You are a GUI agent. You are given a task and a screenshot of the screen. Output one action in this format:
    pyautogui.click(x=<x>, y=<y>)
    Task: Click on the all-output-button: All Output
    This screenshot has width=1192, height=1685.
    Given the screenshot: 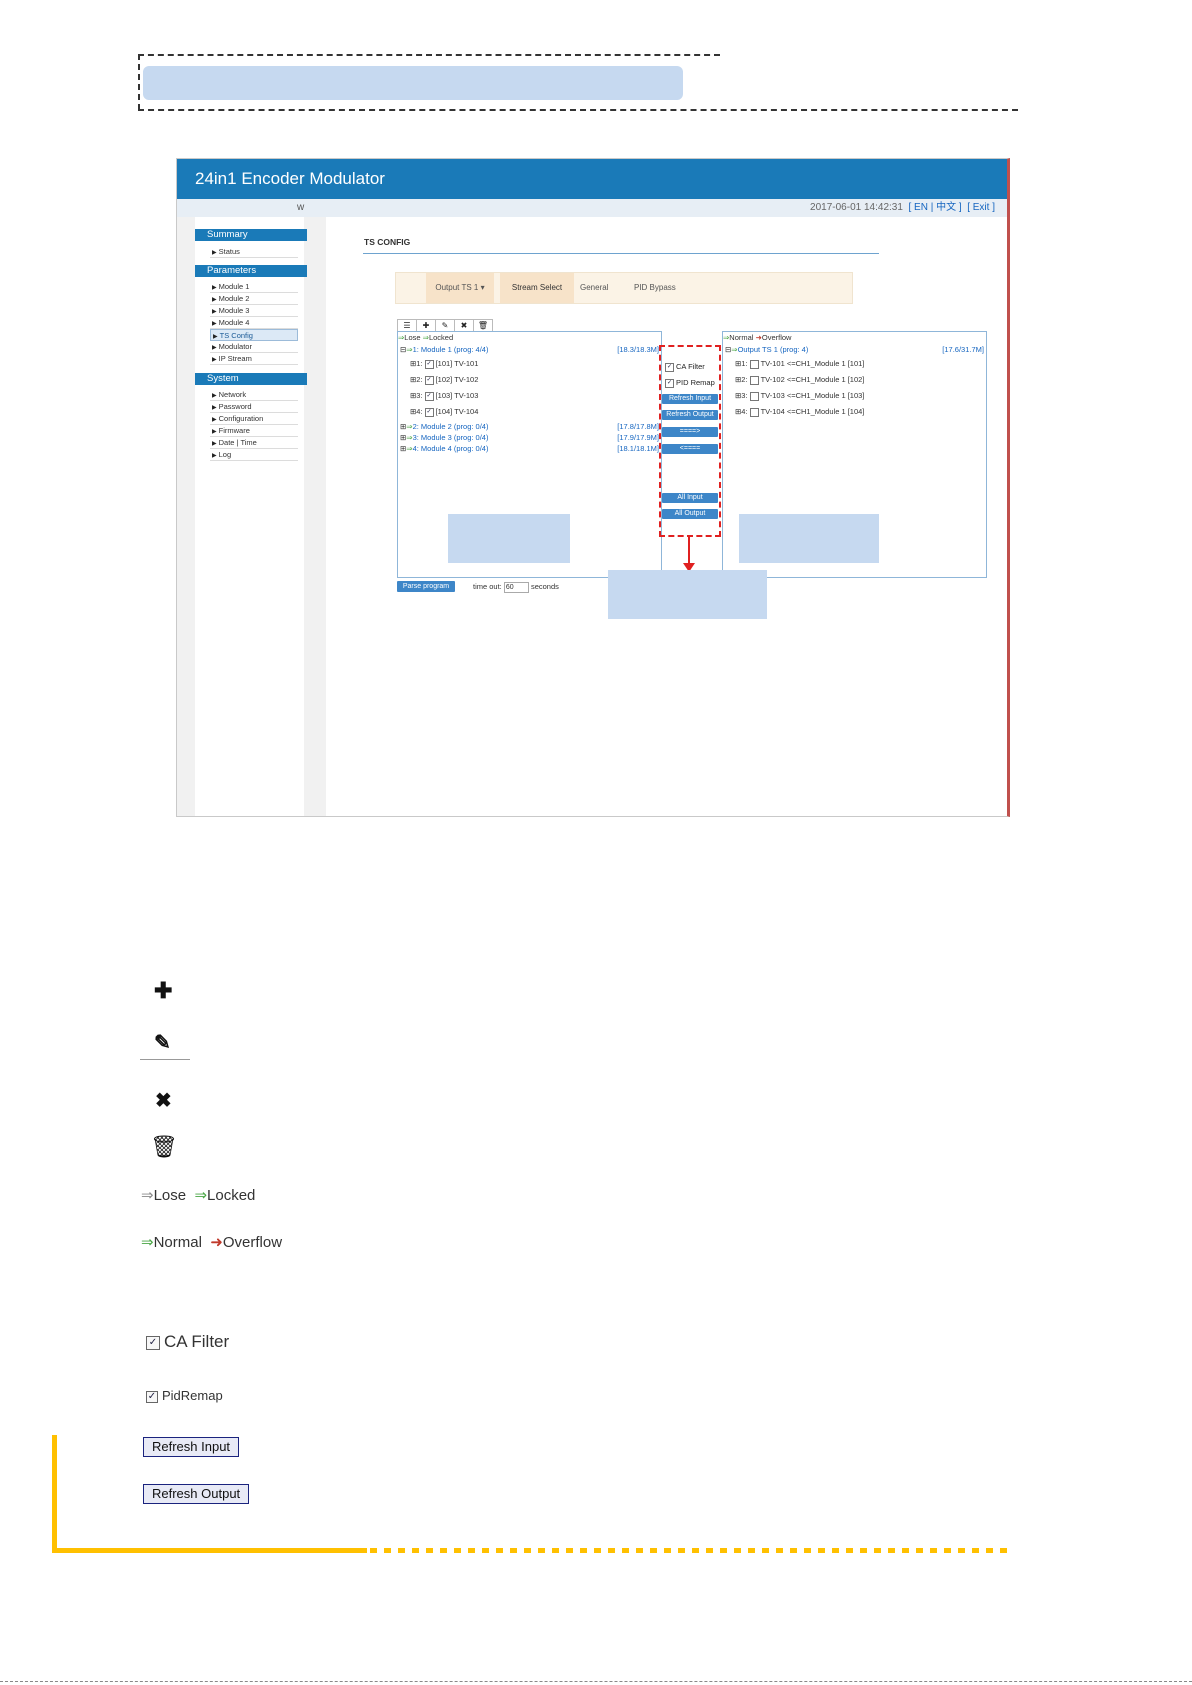 What is the action you would take?
    pyautogui.click(x=690, y=514)
    